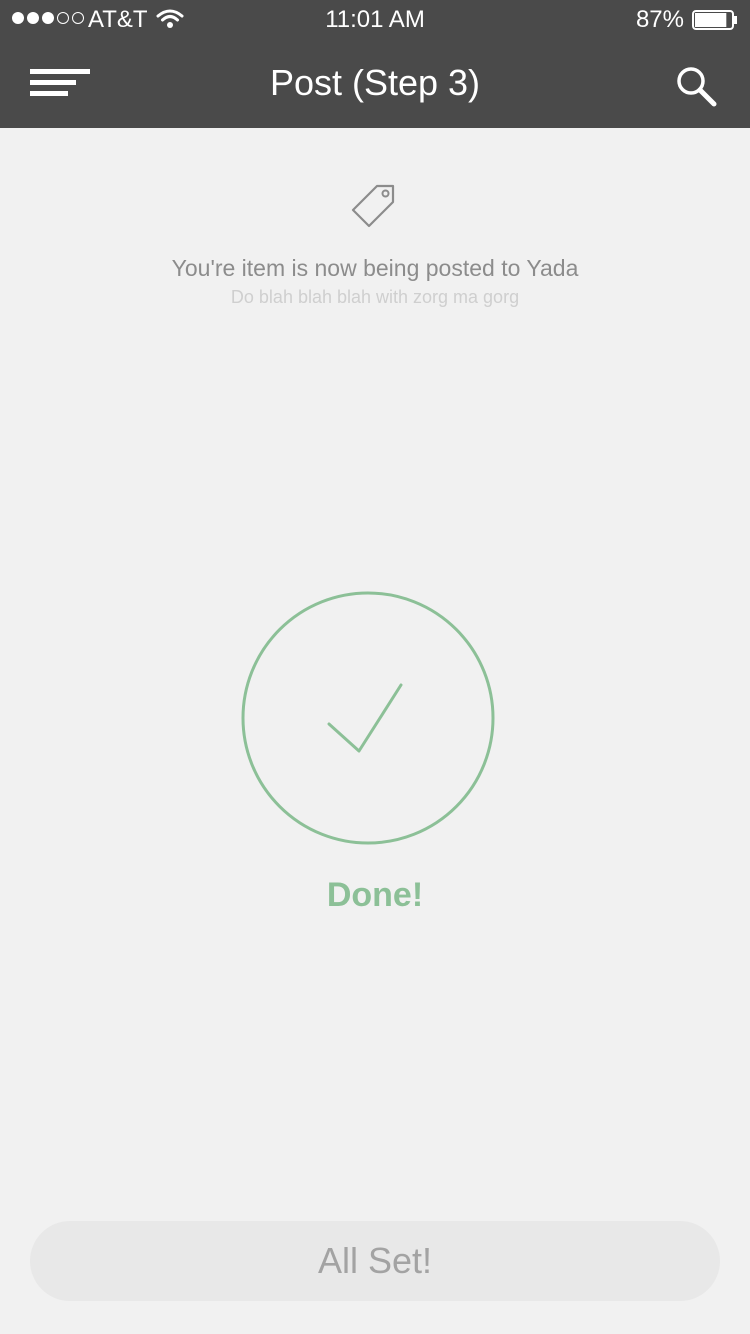  I want to click on done-checkmark-circle, so click(368, 718).